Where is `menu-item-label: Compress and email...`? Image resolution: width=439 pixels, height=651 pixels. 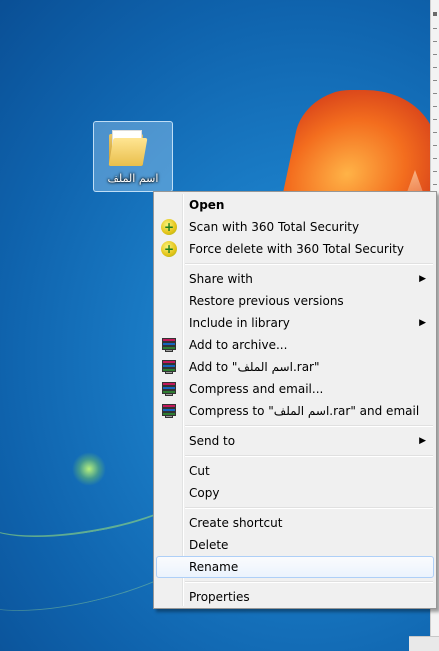
menu-item-label: Compress and email... is located at coordinates (256, 389).